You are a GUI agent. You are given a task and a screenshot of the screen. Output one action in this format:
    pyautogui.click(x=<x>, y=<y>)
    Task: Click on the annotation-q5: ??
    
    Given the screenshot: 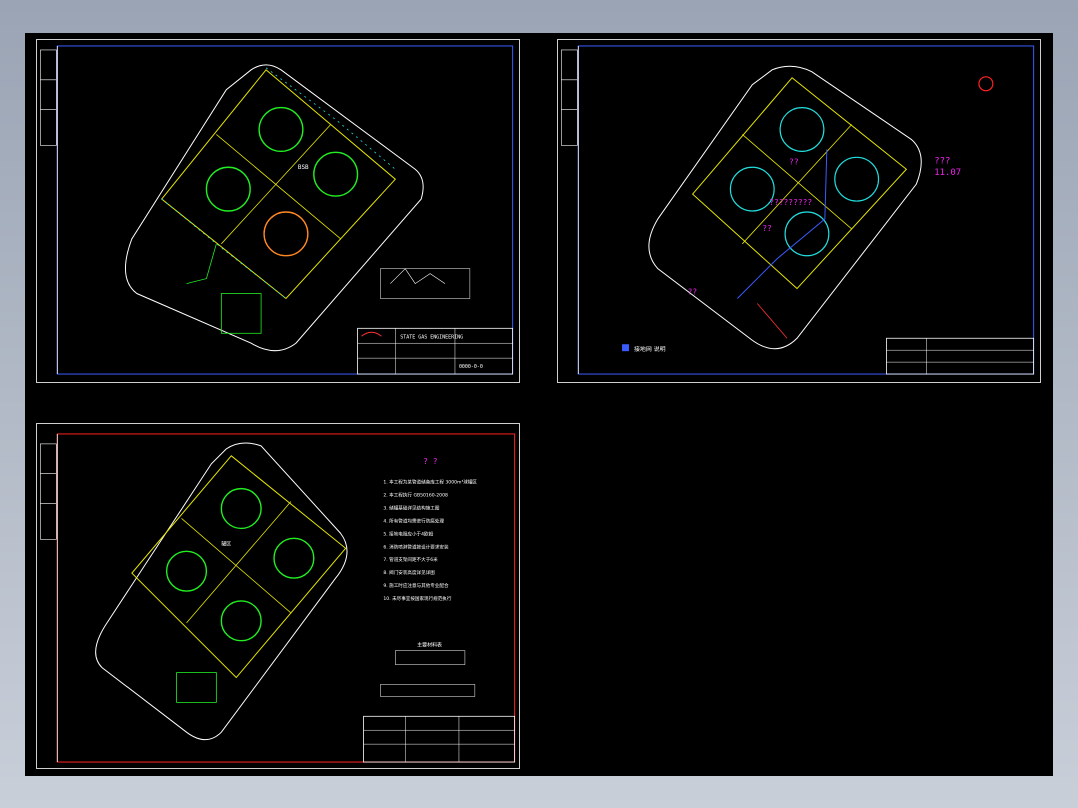 What is the action you would take?
    pyautogui.click(x=693, y=292)
    